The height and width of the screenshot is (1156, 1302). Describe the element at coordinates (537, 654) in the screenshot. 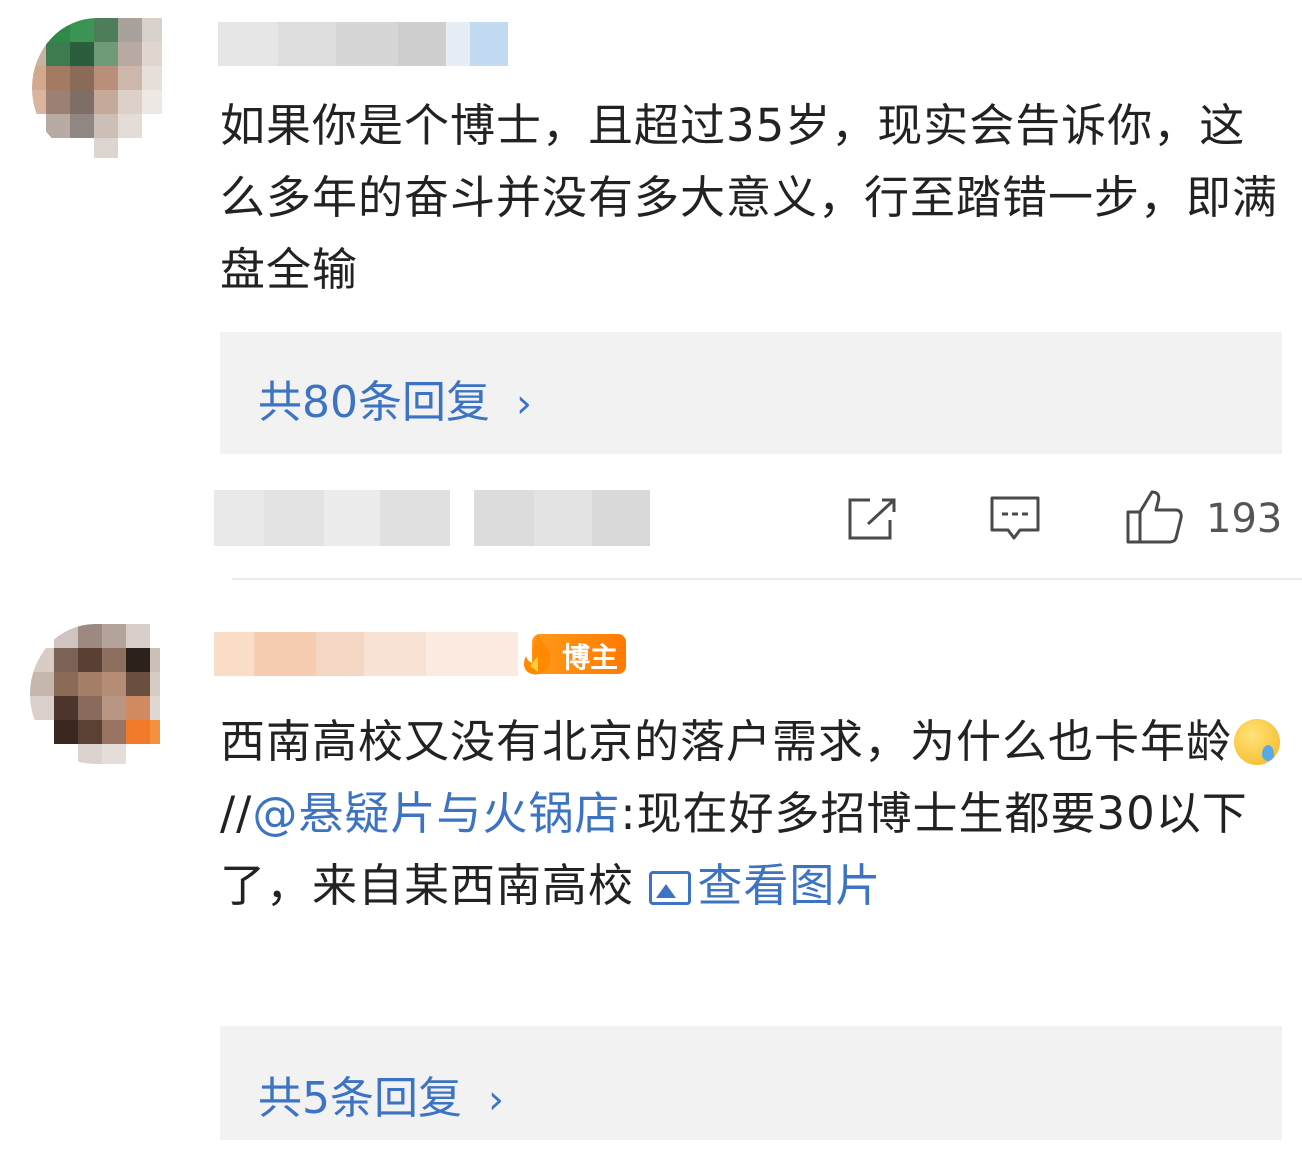

I see `flame-icon` at that location.